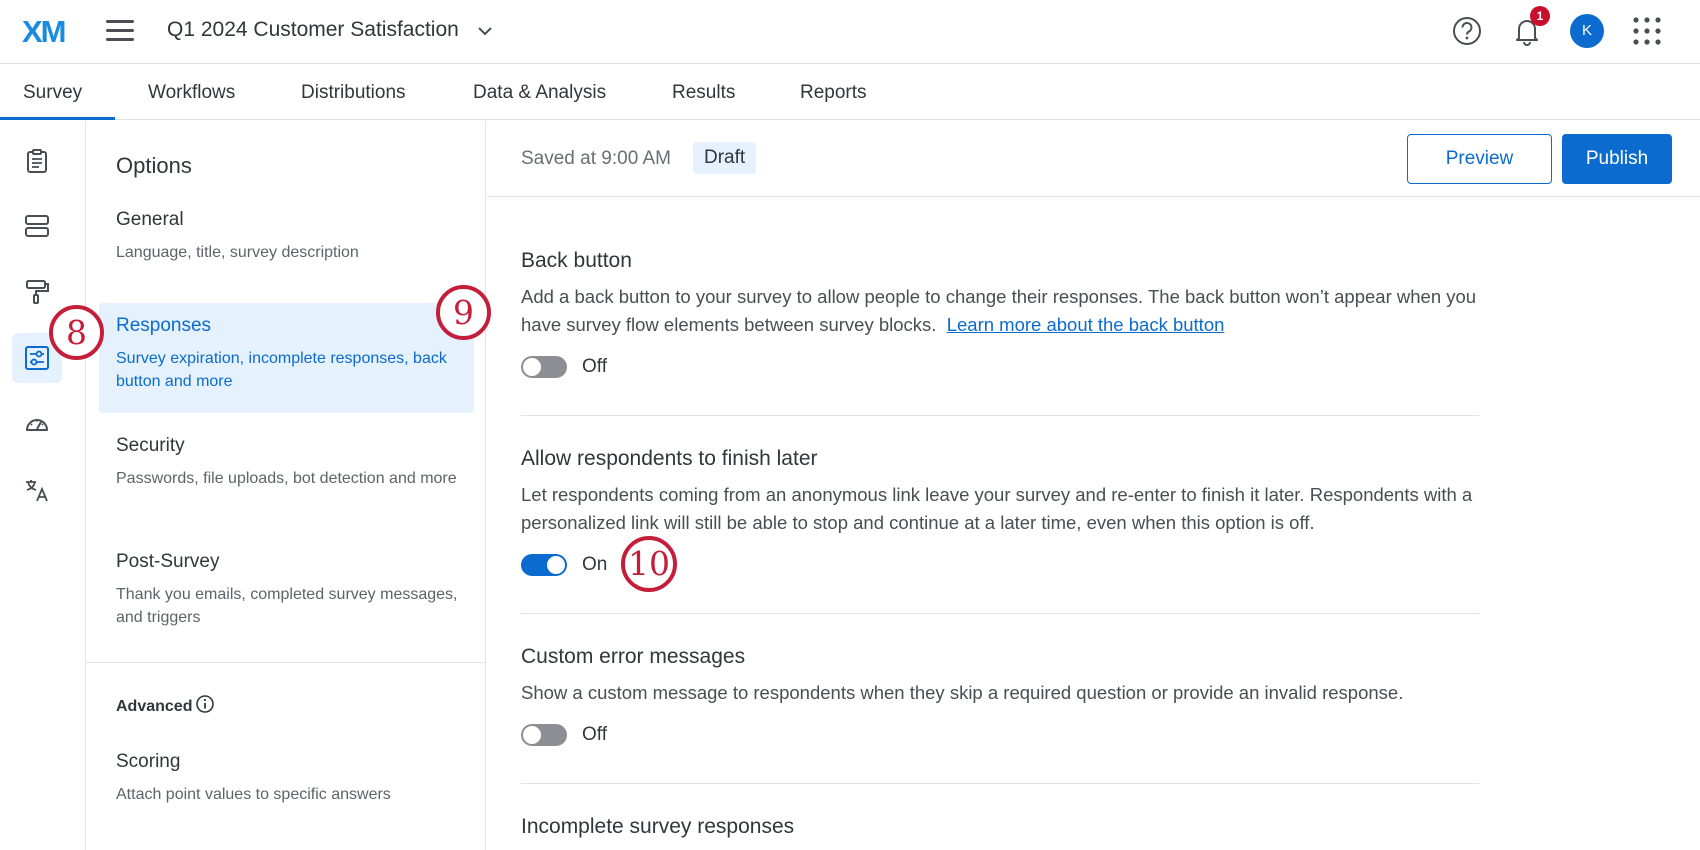 Image resolution: width=1700 pixels, height=850 pixels. What do you see at coordinates (150, 219) in the screenshot?
I see `option-title: General` at bounding box center [150, 219].